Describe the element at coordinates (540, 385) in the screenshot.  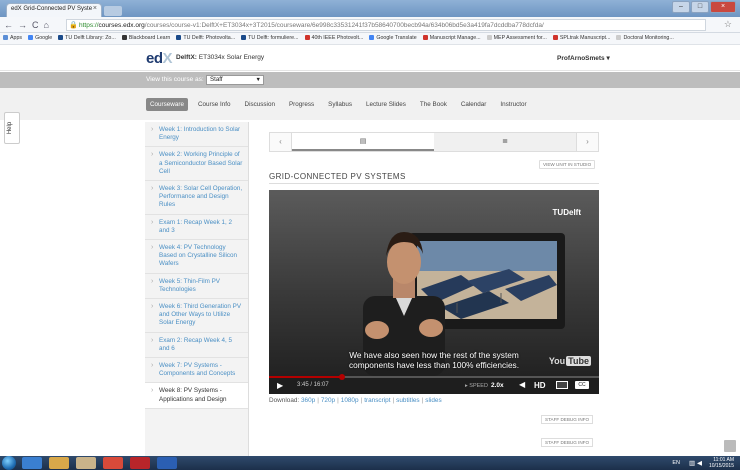
I see `hd-button: HD` at that location.